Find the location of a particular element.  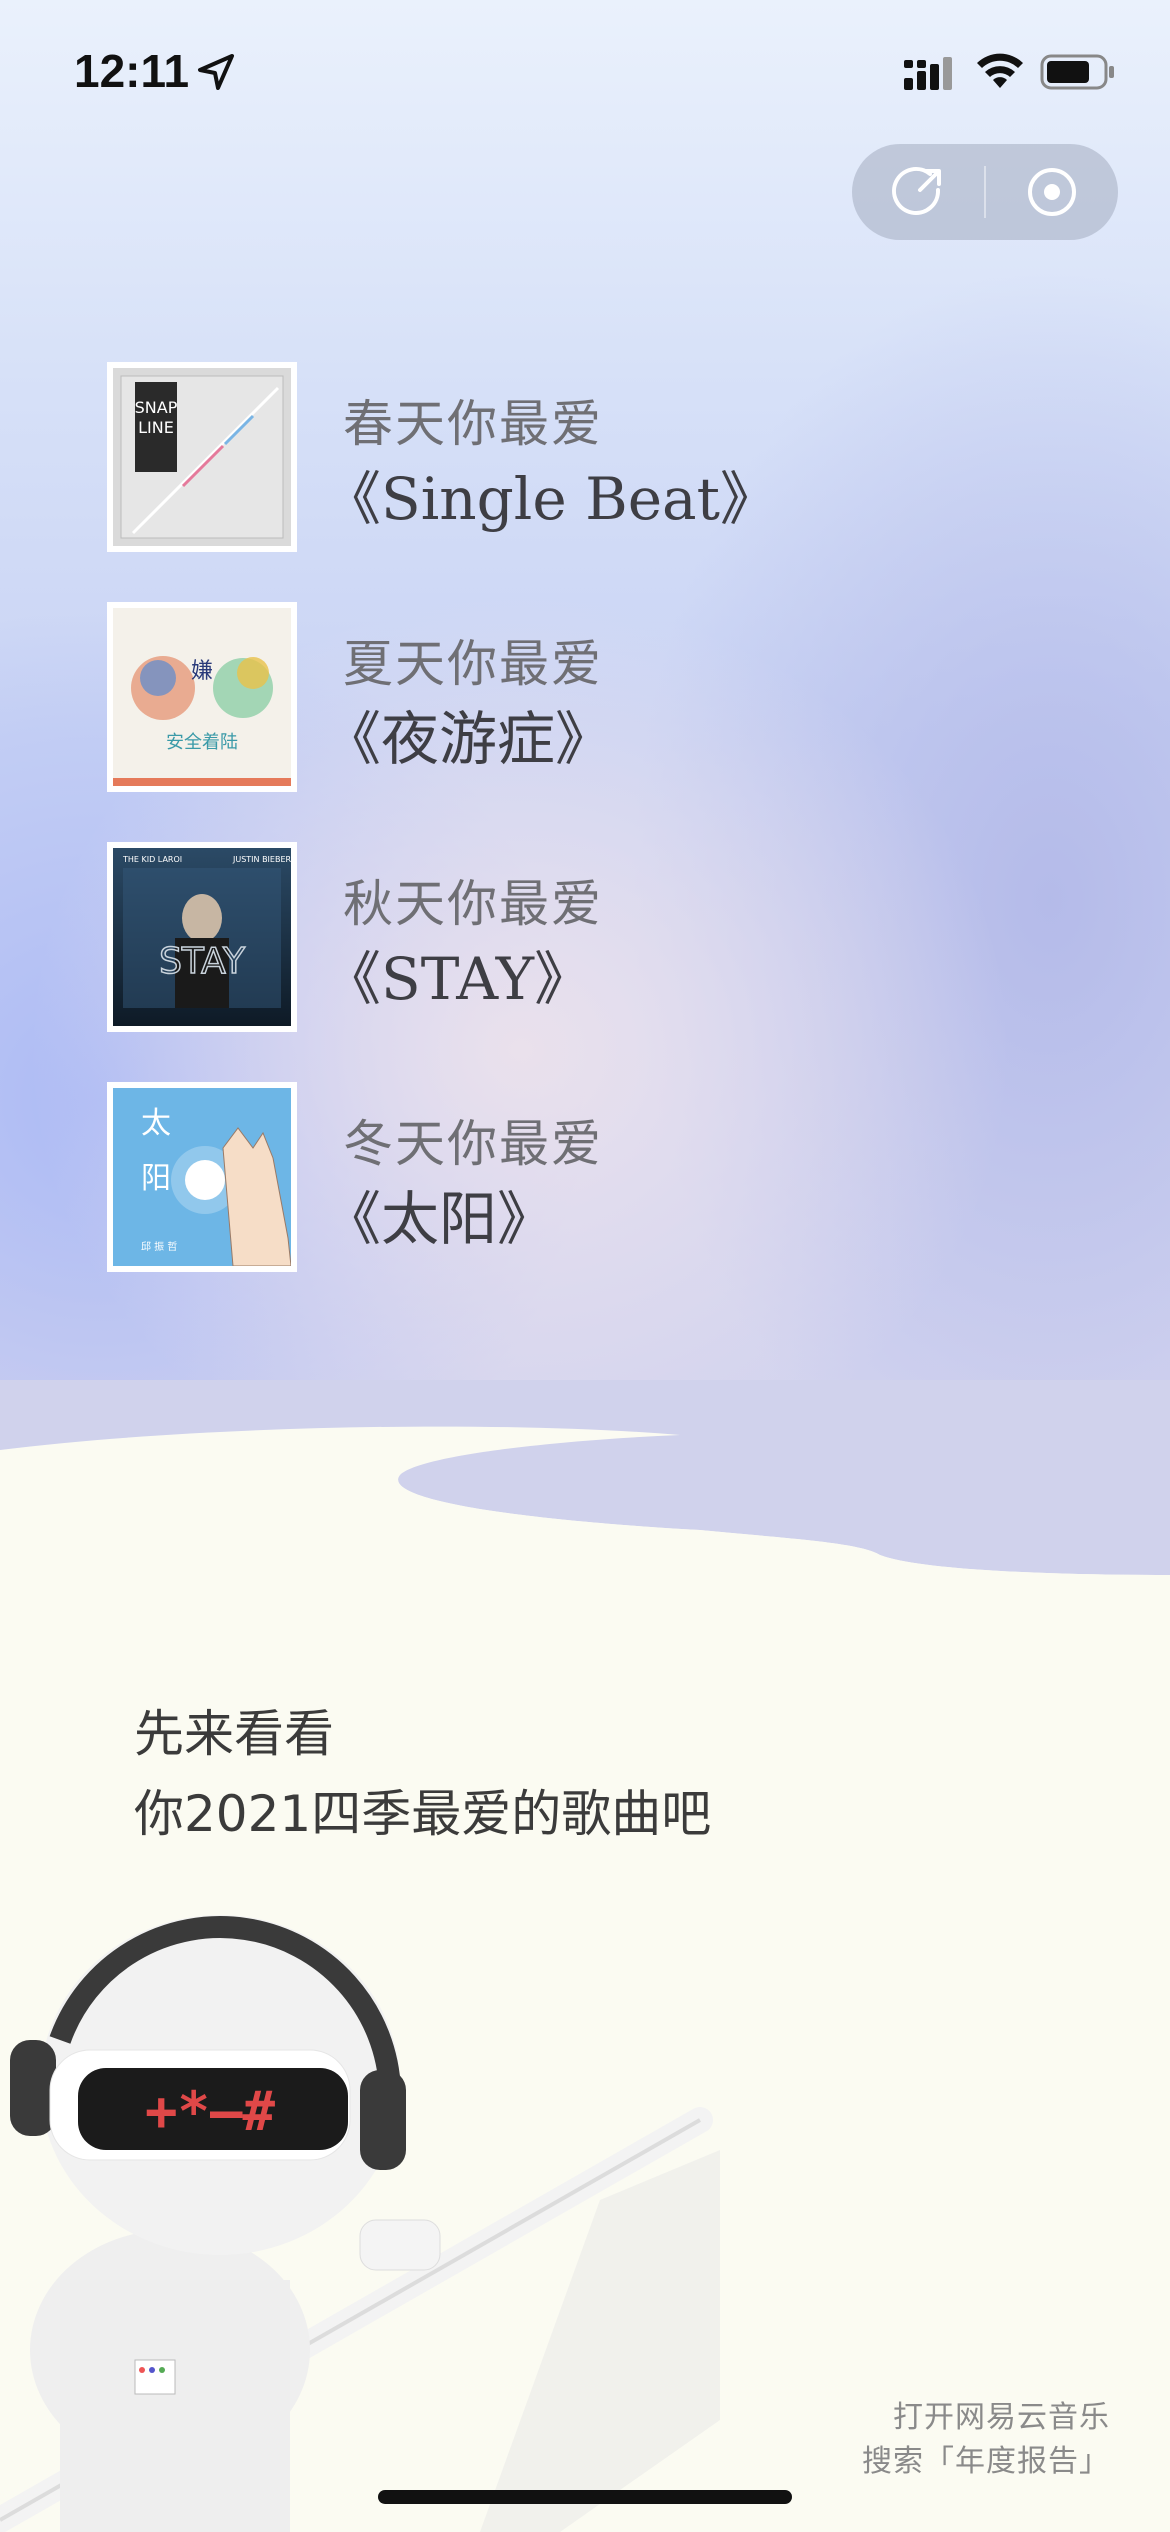

season-label: 冬天你最爱 is located at coordinates (473, 1144).